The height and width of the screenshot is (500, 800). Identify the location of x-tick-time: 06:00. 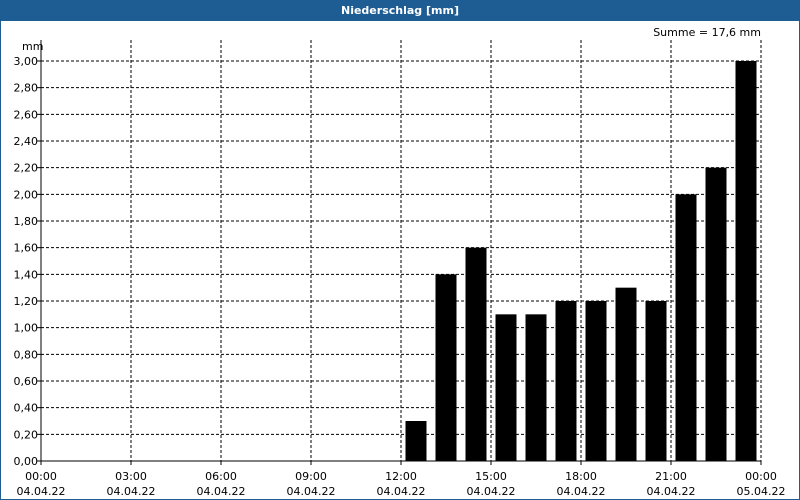
(221, 476).